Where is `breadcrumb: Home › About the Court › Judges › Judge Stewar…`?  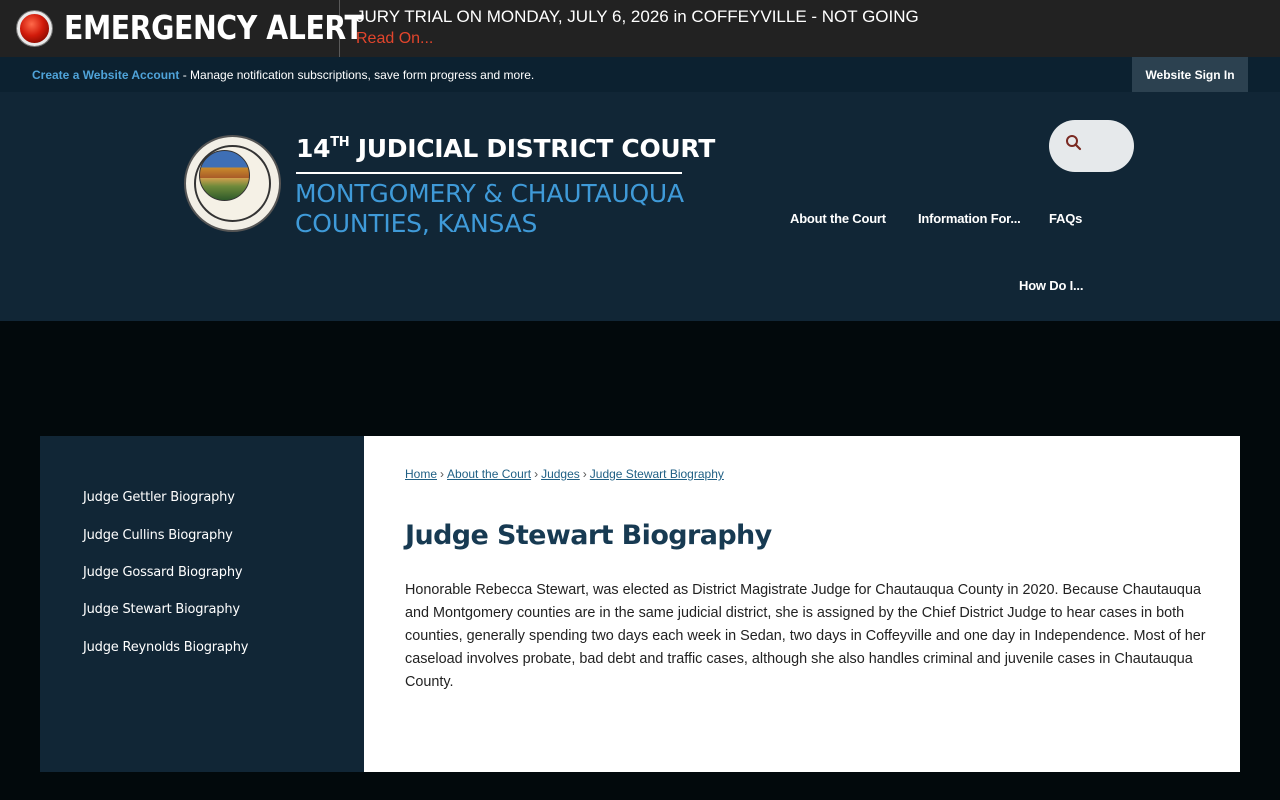
breadcrumb: Home › About the Court › Judges › Judge Stewar… is located at coordinates (564, 474).